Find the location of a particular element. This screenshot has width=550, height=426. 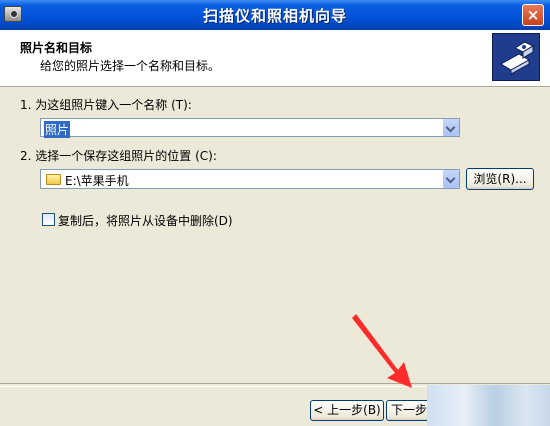

red-arrow-icon is located at coordinates (382, 351).